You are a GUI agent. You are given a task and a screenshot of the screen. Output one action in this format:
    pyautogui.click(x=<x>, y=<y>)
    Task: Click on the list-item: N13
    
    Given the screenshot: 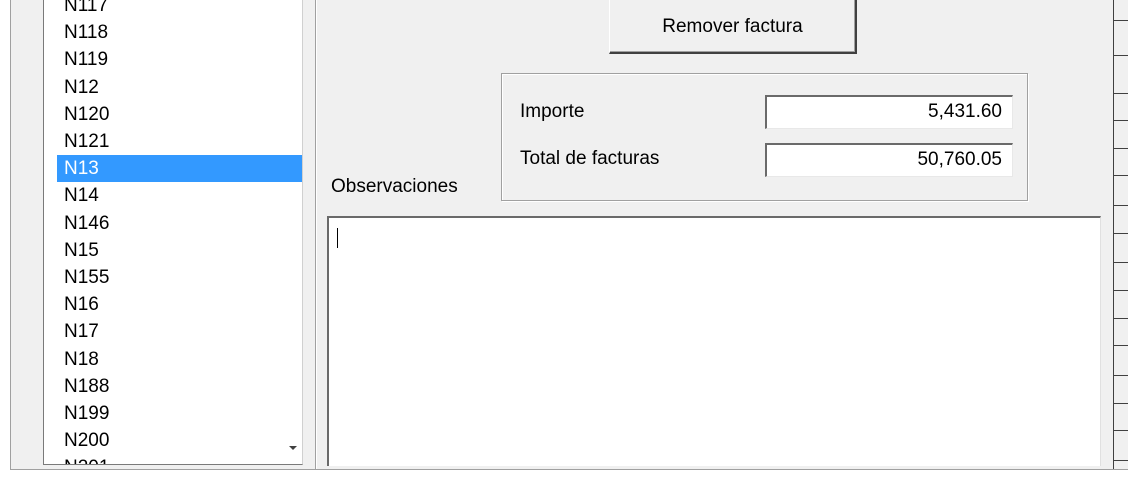 What is the action you would take?
    pyautogui.click(x=179, y=169)
    